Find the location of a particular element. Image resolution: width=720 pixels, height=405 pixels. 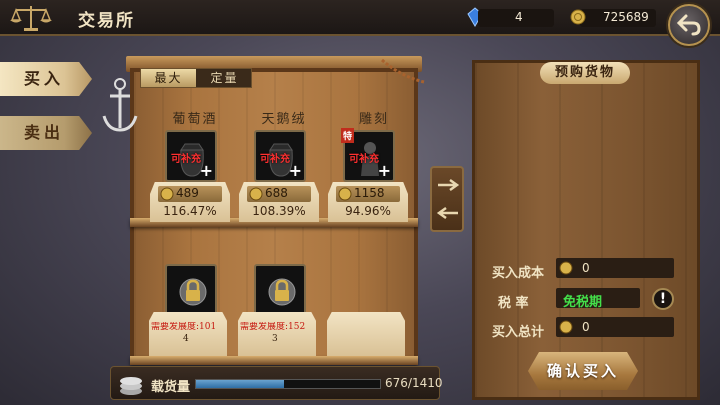

gem-count: 4 is located at coordinates (519, 17).